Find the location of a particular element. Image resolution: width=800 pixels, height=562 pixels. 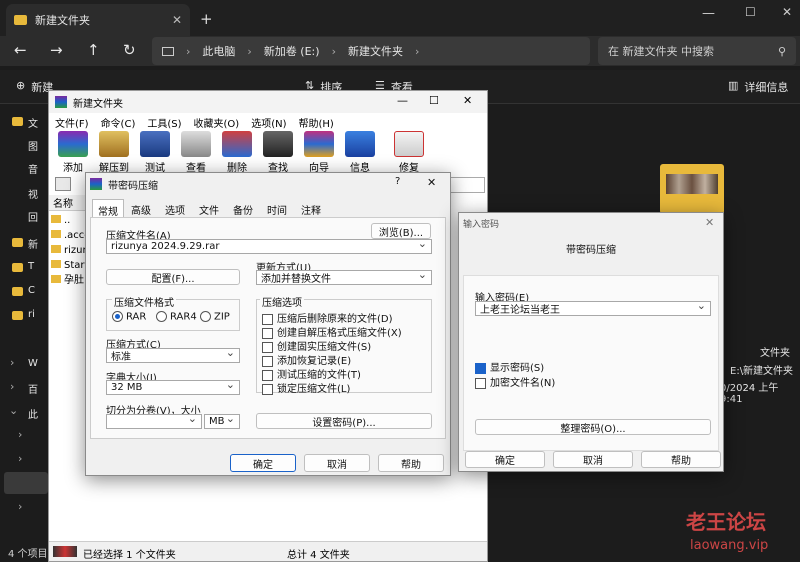

split-size-input is located at coordinates (154, 420).